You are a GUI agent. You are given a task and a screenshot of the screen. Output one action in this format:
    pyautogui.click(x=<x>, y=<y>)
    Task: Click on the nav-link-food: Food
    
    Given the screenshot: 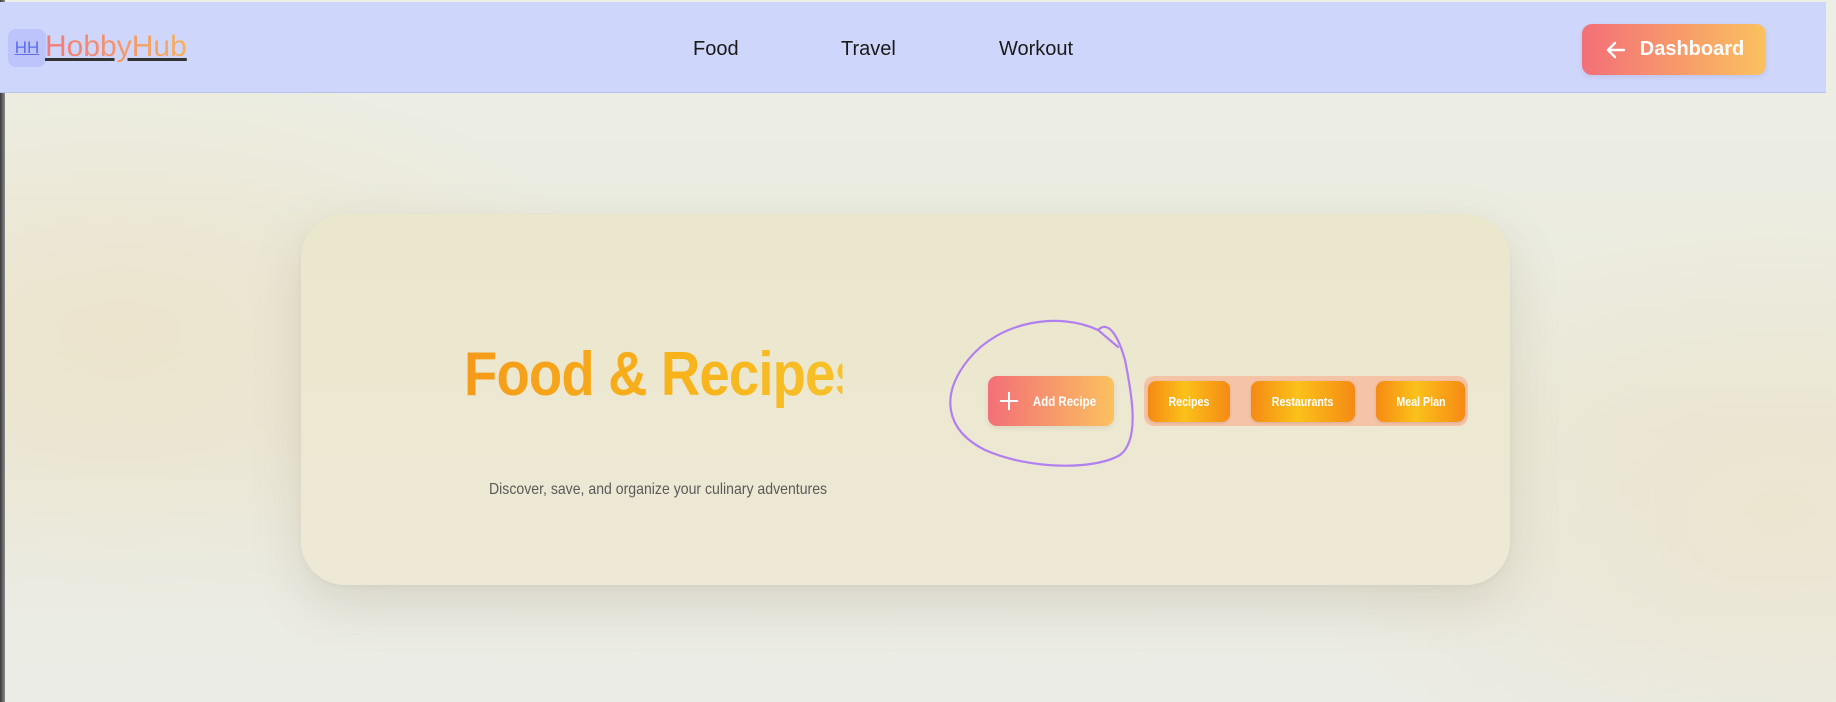 What is the action you would take?
    pyautogui.click(x=716, y=49)
    